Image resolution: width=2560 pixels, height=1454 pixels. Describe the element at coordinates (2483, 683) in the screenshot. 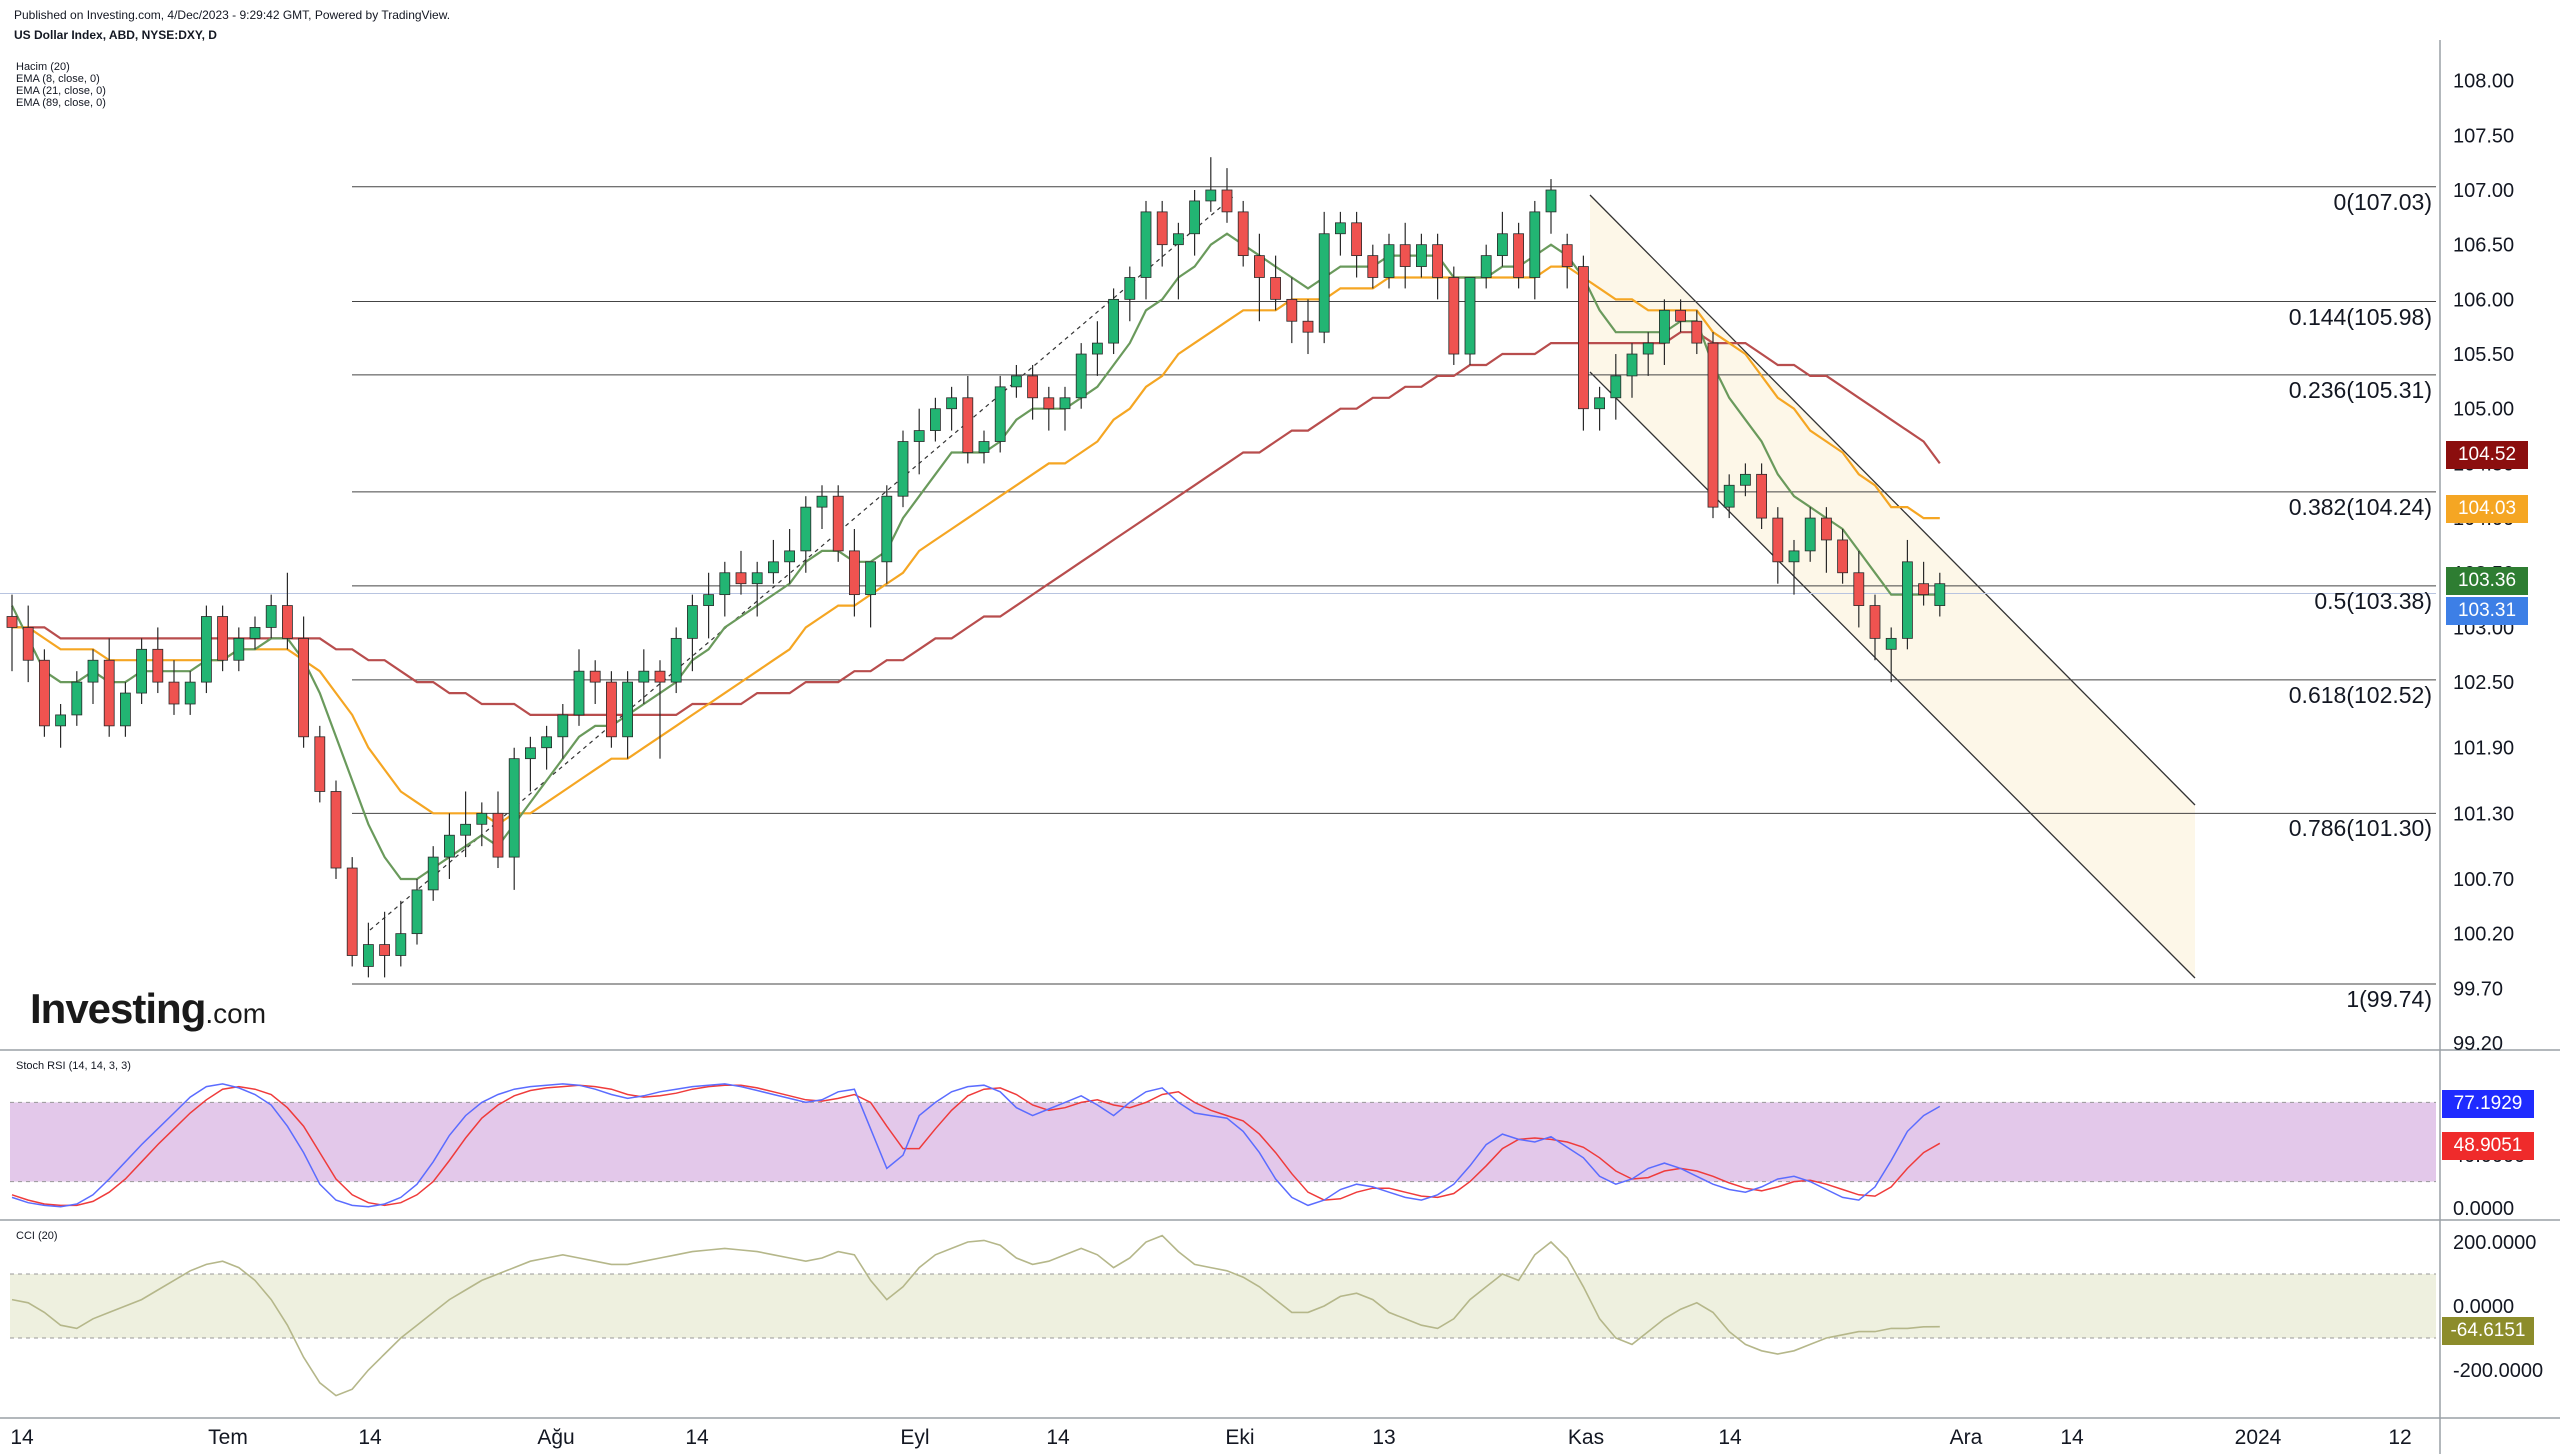

I see `price-tick: 102.50` at that location.